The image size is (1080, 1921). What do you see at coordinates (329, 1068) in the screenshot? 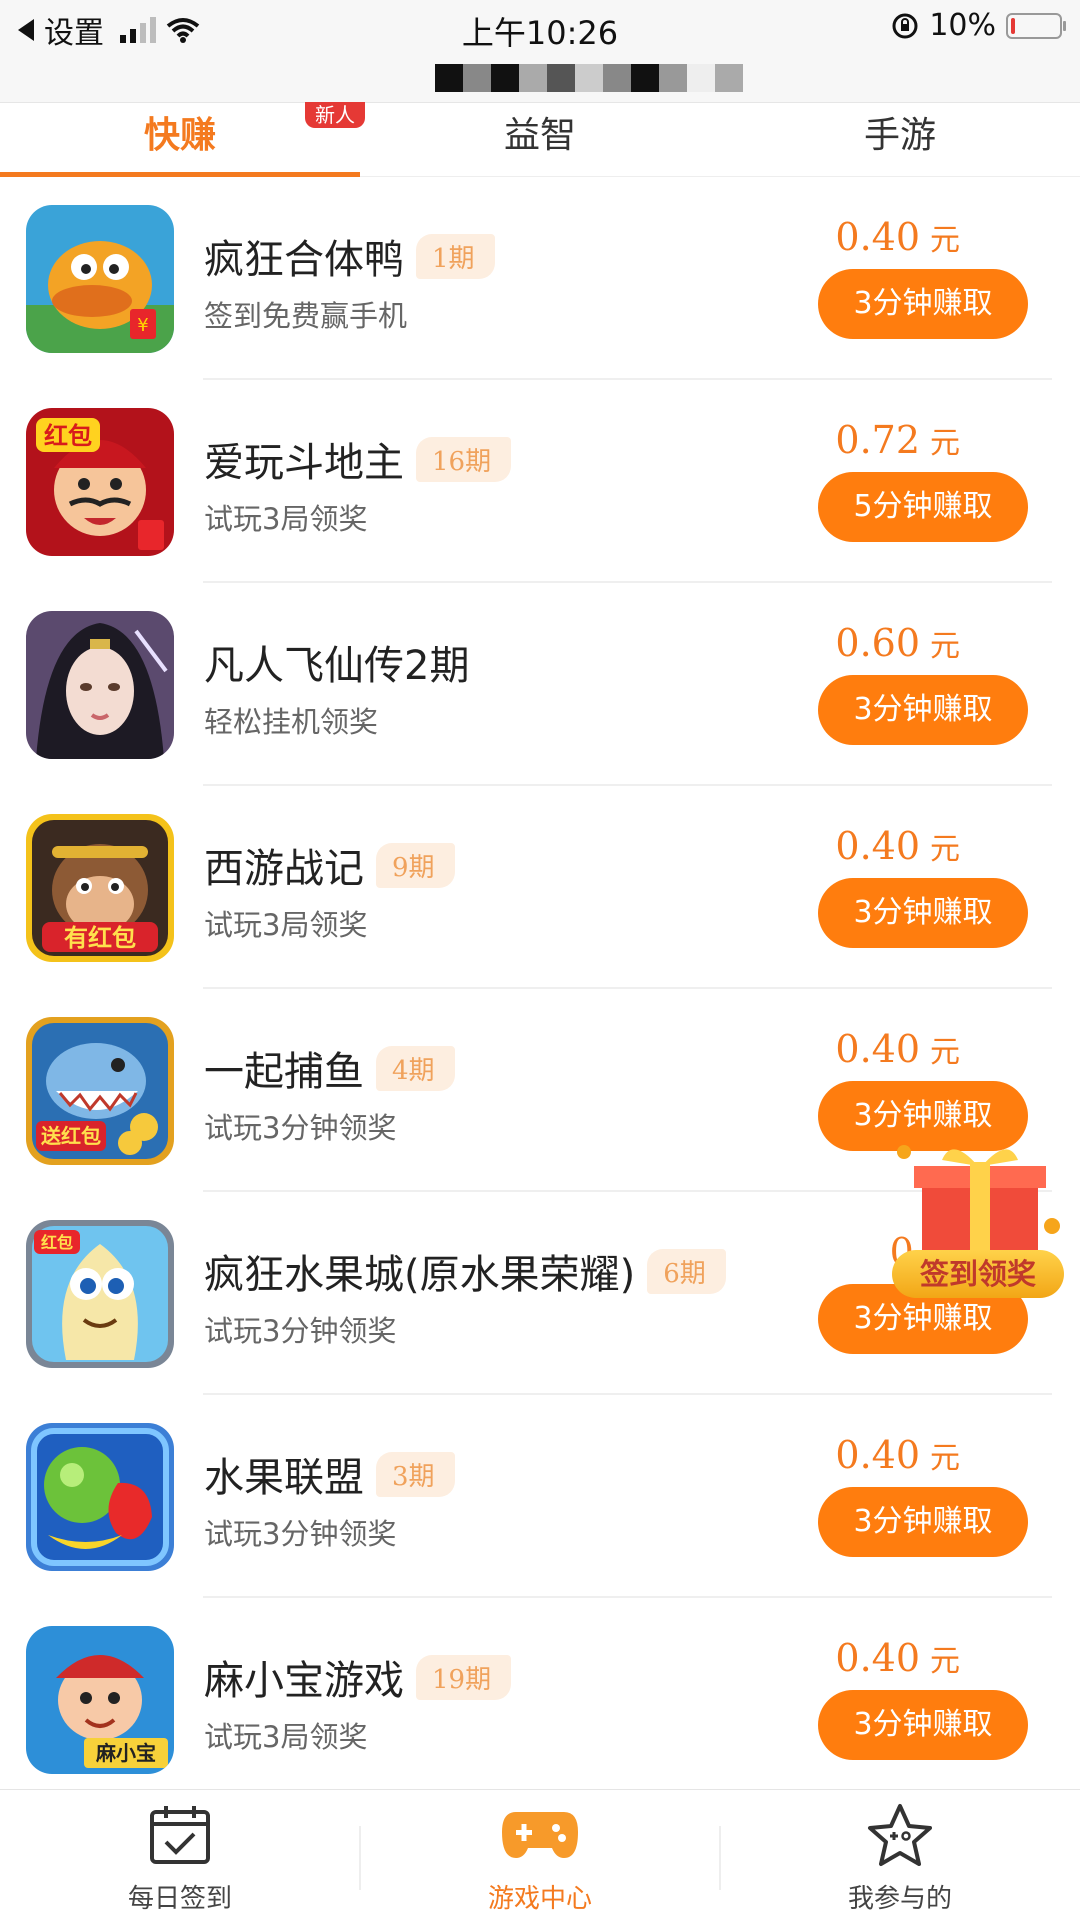
I see `game-title-row: 一起捕鱼 4期` at bounding box center [329, 1068].